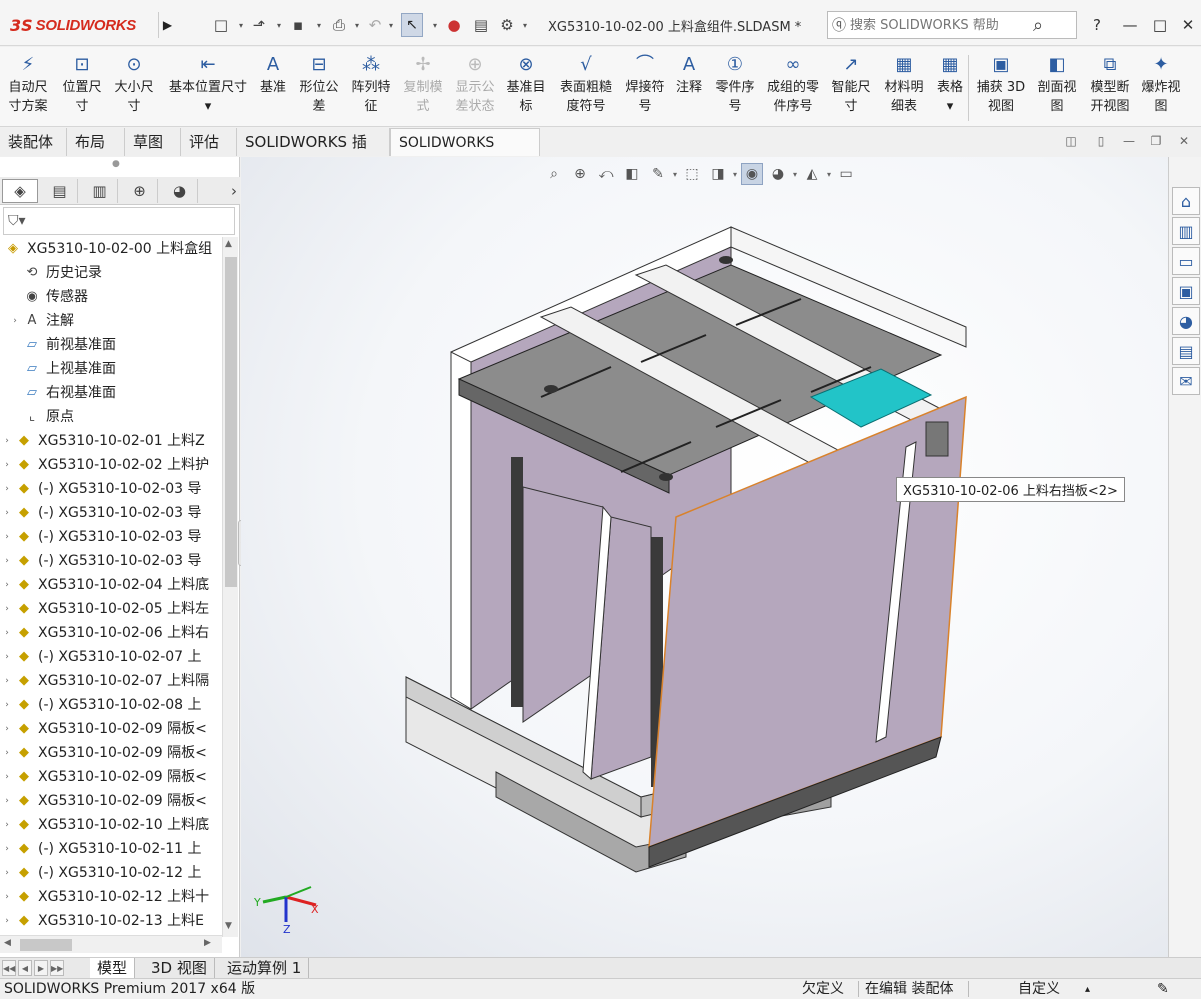 Image resolution: width=1201 pixels, height=999 pixels. What do you see at coordinates (46, 945) in the screenshot?
I see `scrollbar-thumb` at bounding box center [46, 945].